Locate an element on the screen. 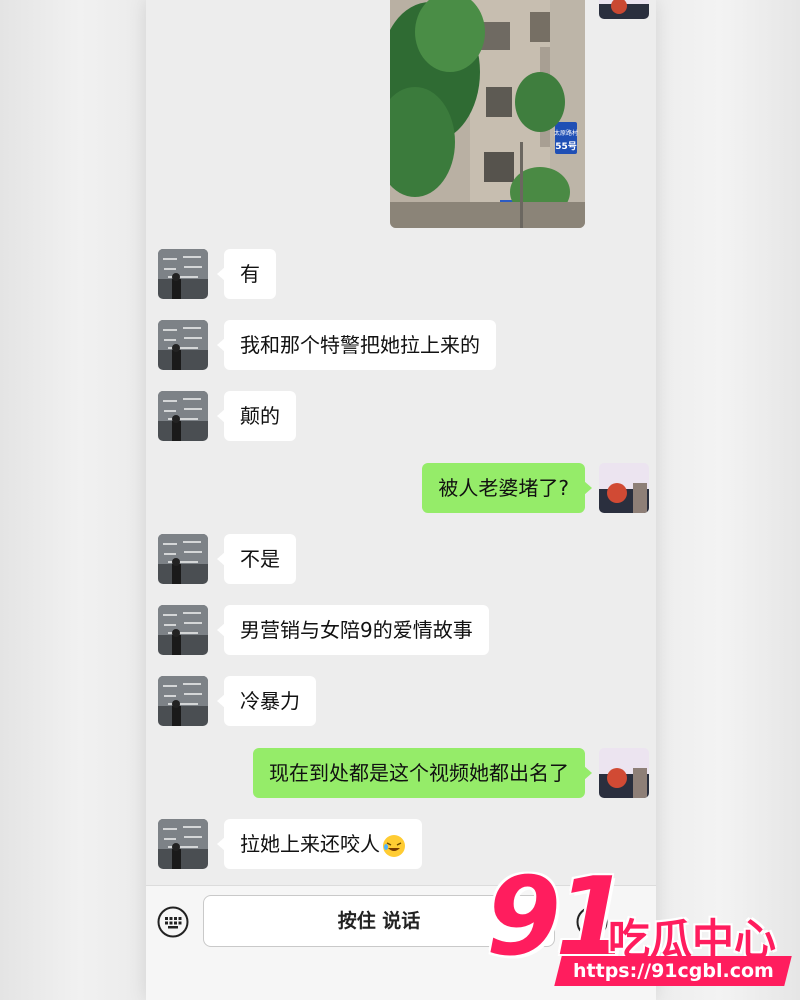 Image resolution: width=800 pixels, height=1000 pixels. message-row: 有 is located at coordinates (401, 275).